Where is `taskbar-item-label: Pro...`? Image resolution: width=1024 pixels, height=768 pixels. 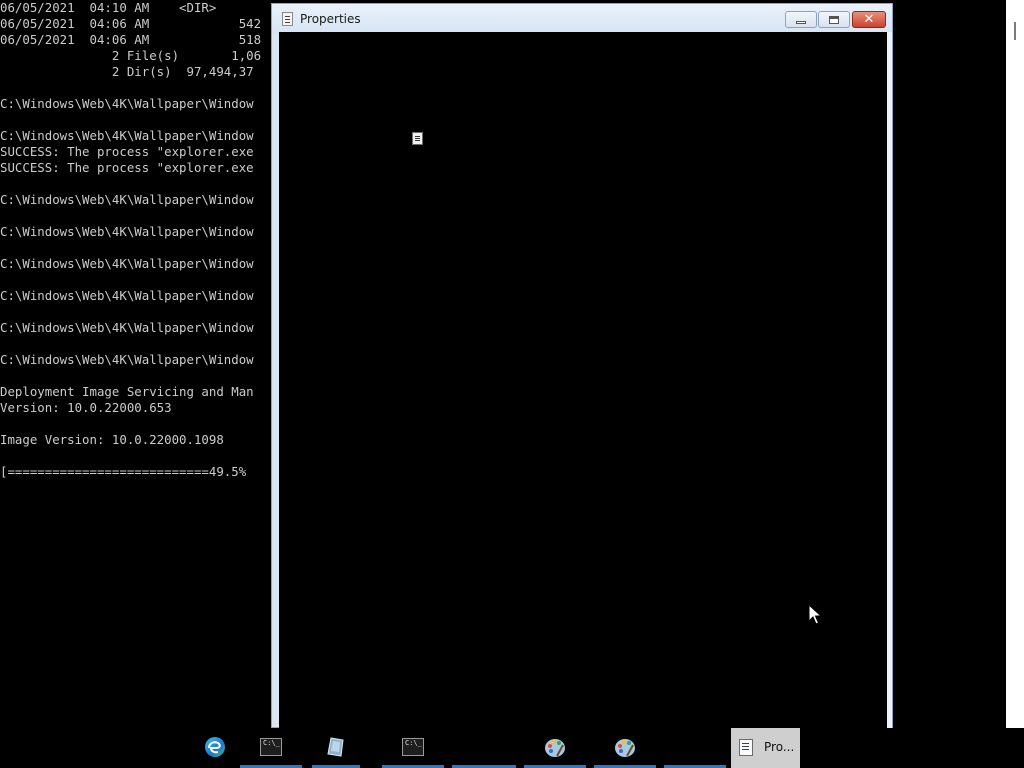 taskbar-item-label: Pro... is located at coordinates (779, 747).